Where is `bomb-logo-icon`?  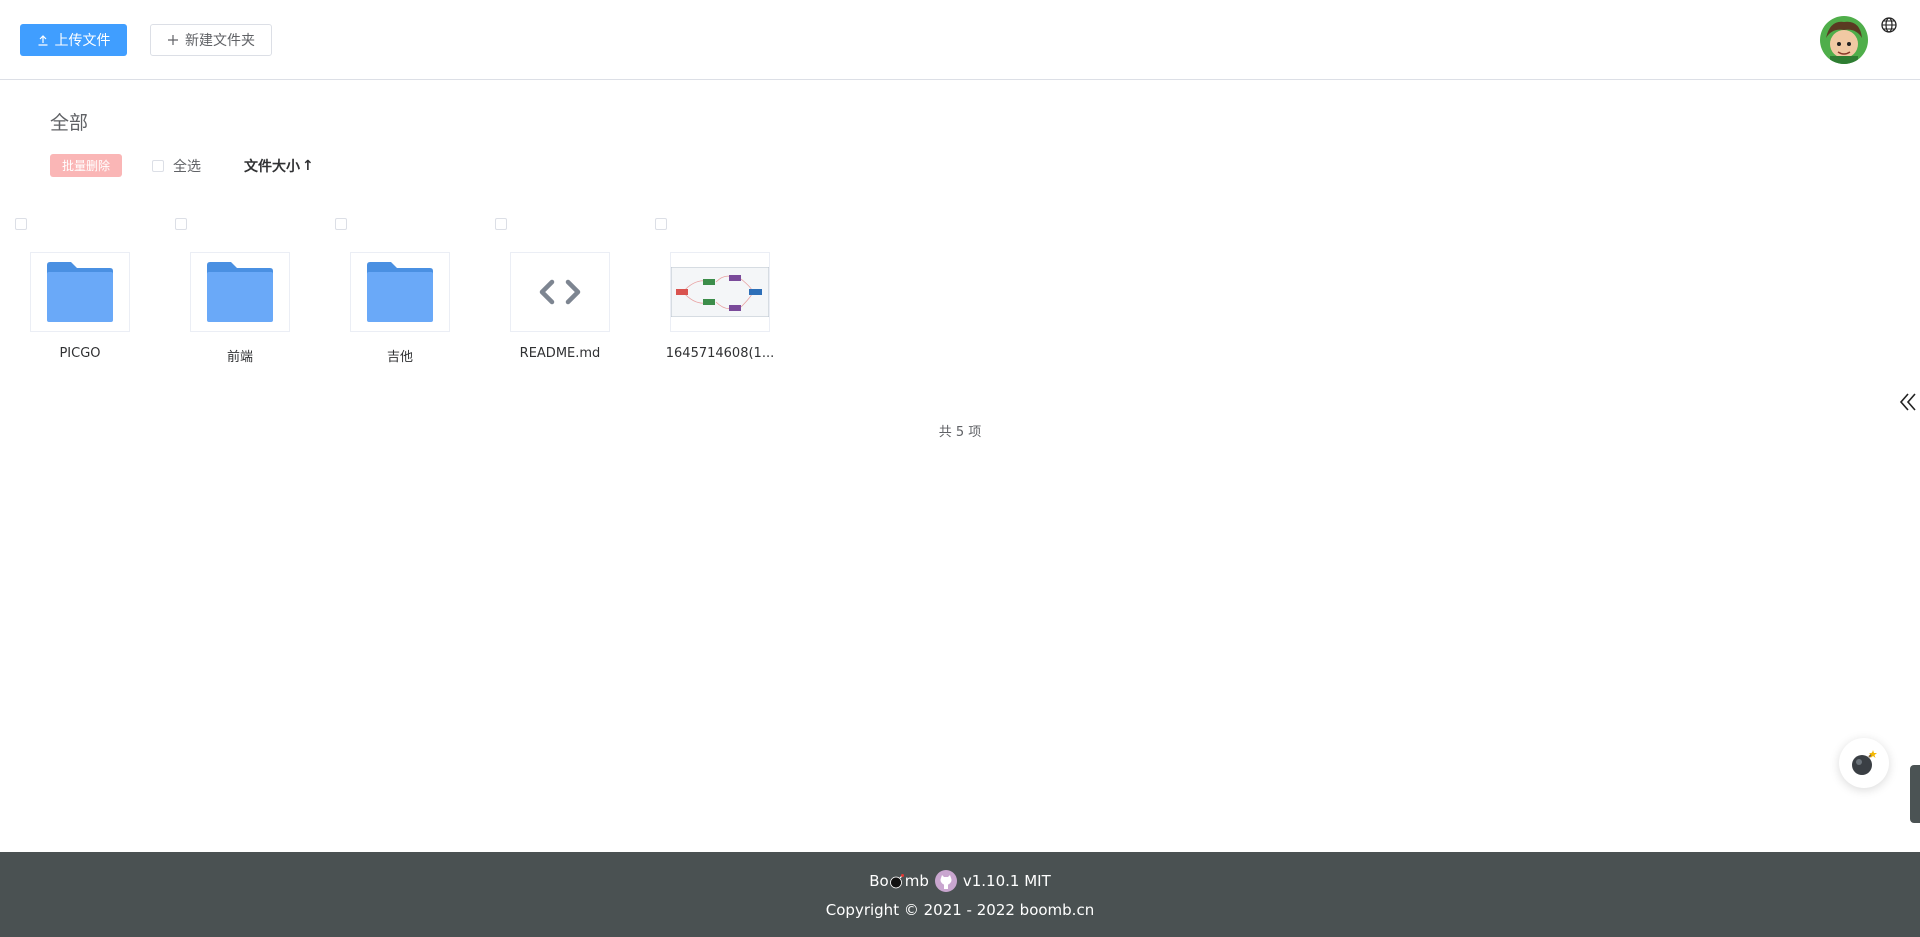
bomb-logo-icon is located at coordinates (896, 881).